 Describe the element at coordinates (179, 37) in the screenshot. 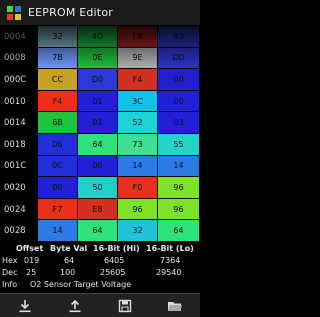

I see `byte-cell: A3` at that location.